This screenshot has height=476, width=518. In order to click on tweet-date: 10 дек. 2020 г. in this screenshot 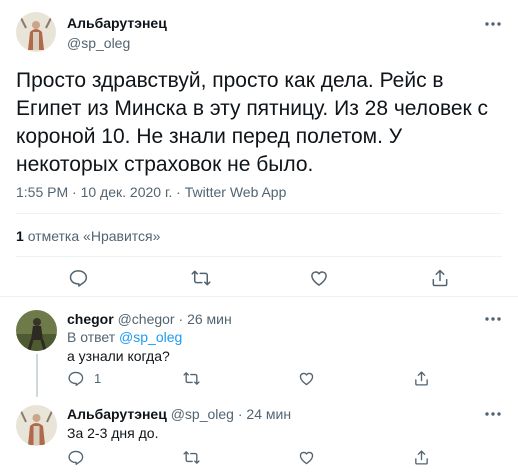, I will do `click(127, 192)`.